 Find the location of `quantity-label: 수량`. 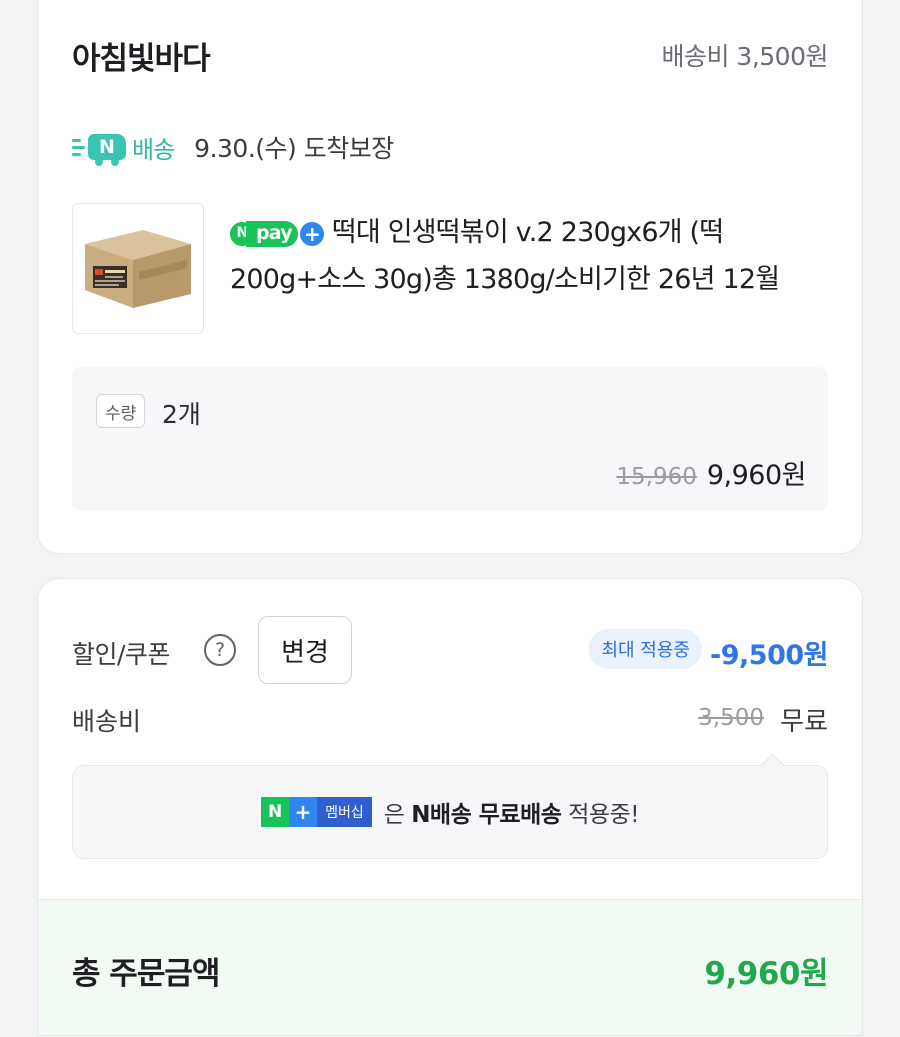

quantity-label: 수량 is located at coordinates (121, 411).